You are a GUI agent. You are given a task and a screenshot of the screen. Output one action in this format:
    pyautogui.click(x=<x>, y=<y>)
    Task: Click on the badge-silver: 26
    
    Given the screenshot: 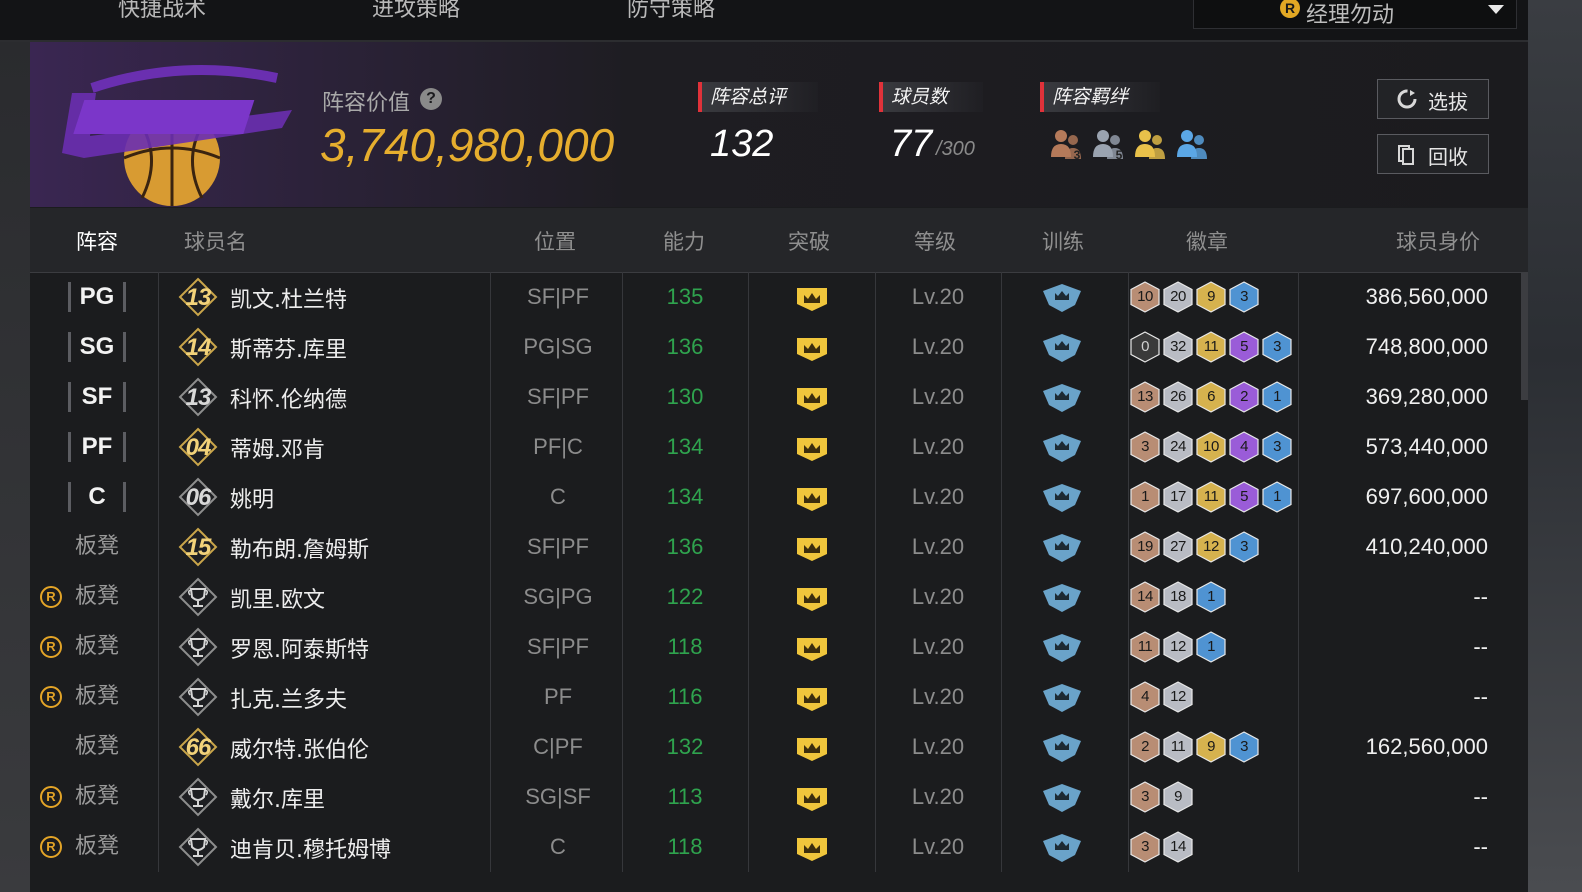 What is the action you would take?
    pyautogui.click(x=1178, y=397)
    